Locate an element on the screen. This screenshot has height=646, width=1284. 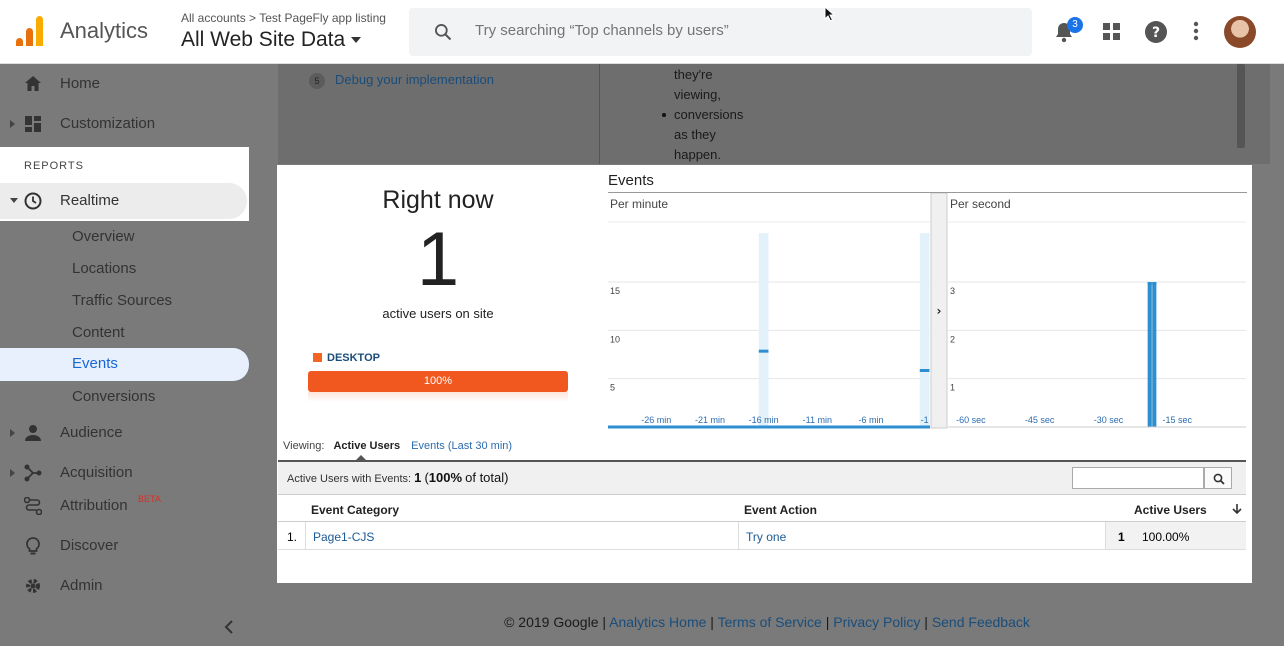
view-selector: All Web Site Data is located at coordinates (271, 40).